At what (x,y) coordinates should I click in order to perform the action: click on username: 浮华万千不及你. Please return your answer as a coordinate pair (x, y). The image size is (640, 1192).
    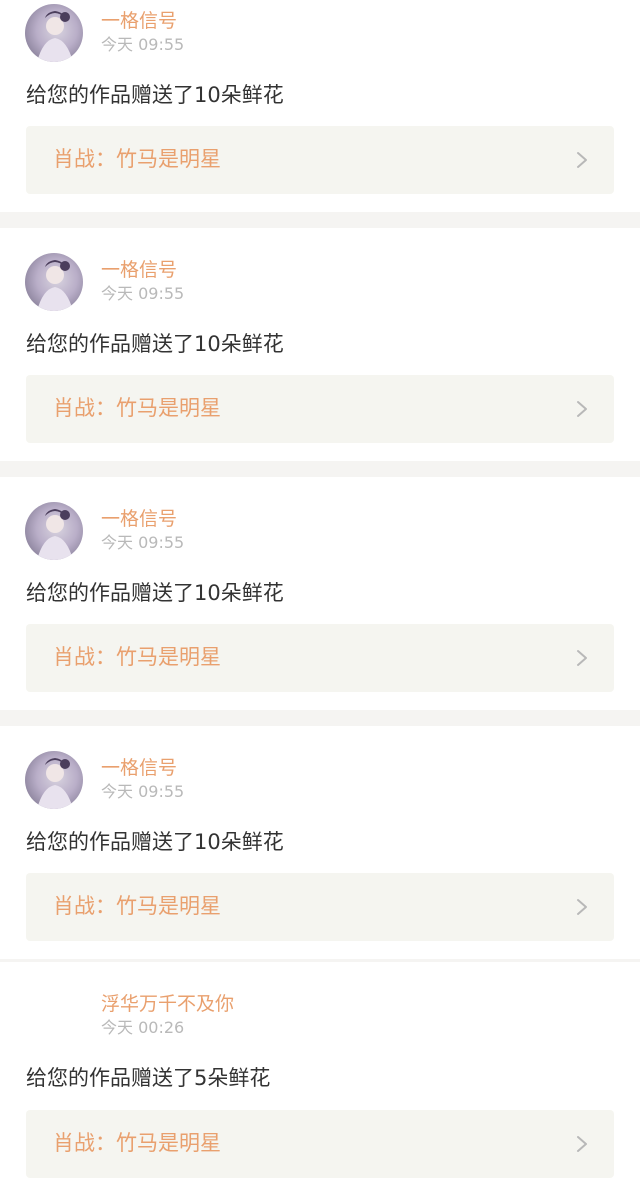
    Looking at the image, I should click on (167, 1004).